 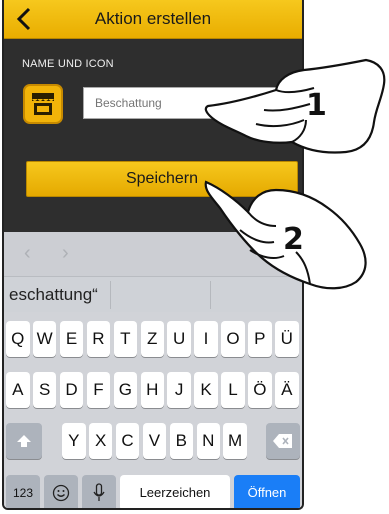 I want to click on microphone-icon, so click(x=99, y=492).